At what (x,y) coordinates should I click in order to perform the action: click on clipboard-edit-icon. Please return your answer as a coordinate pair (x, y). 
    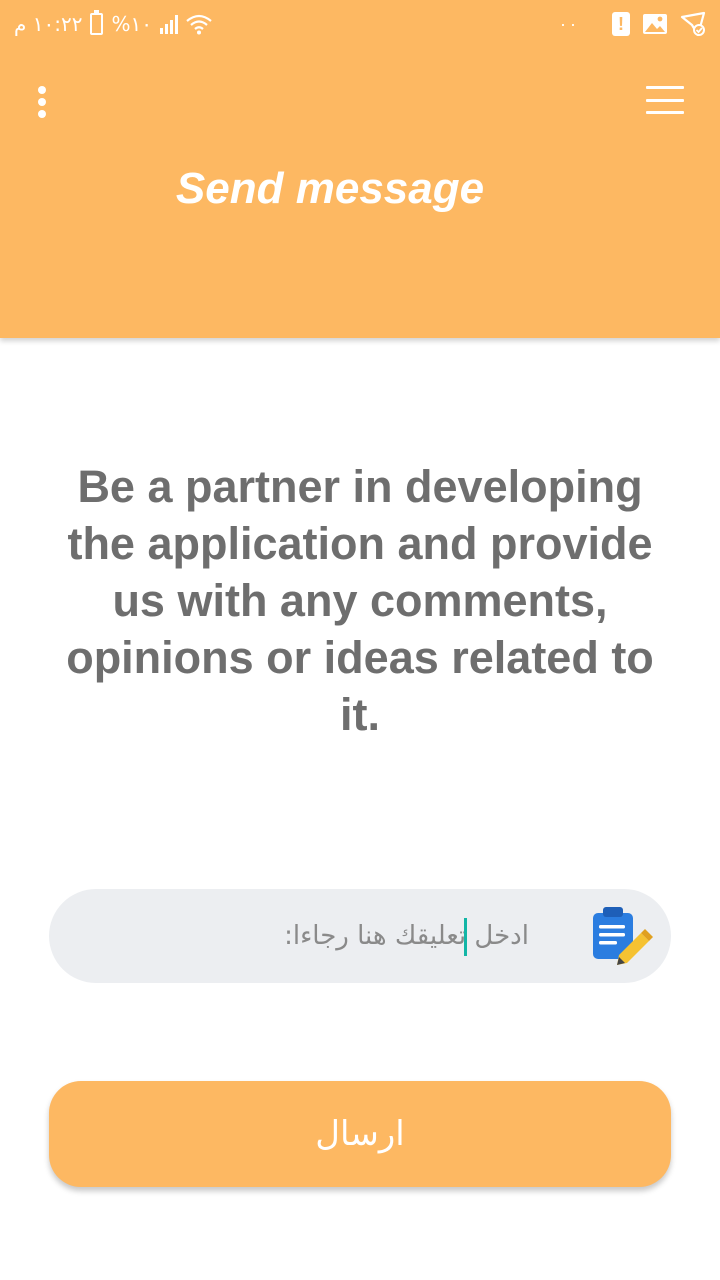
    Looking at the image, I should click on (623, 936).